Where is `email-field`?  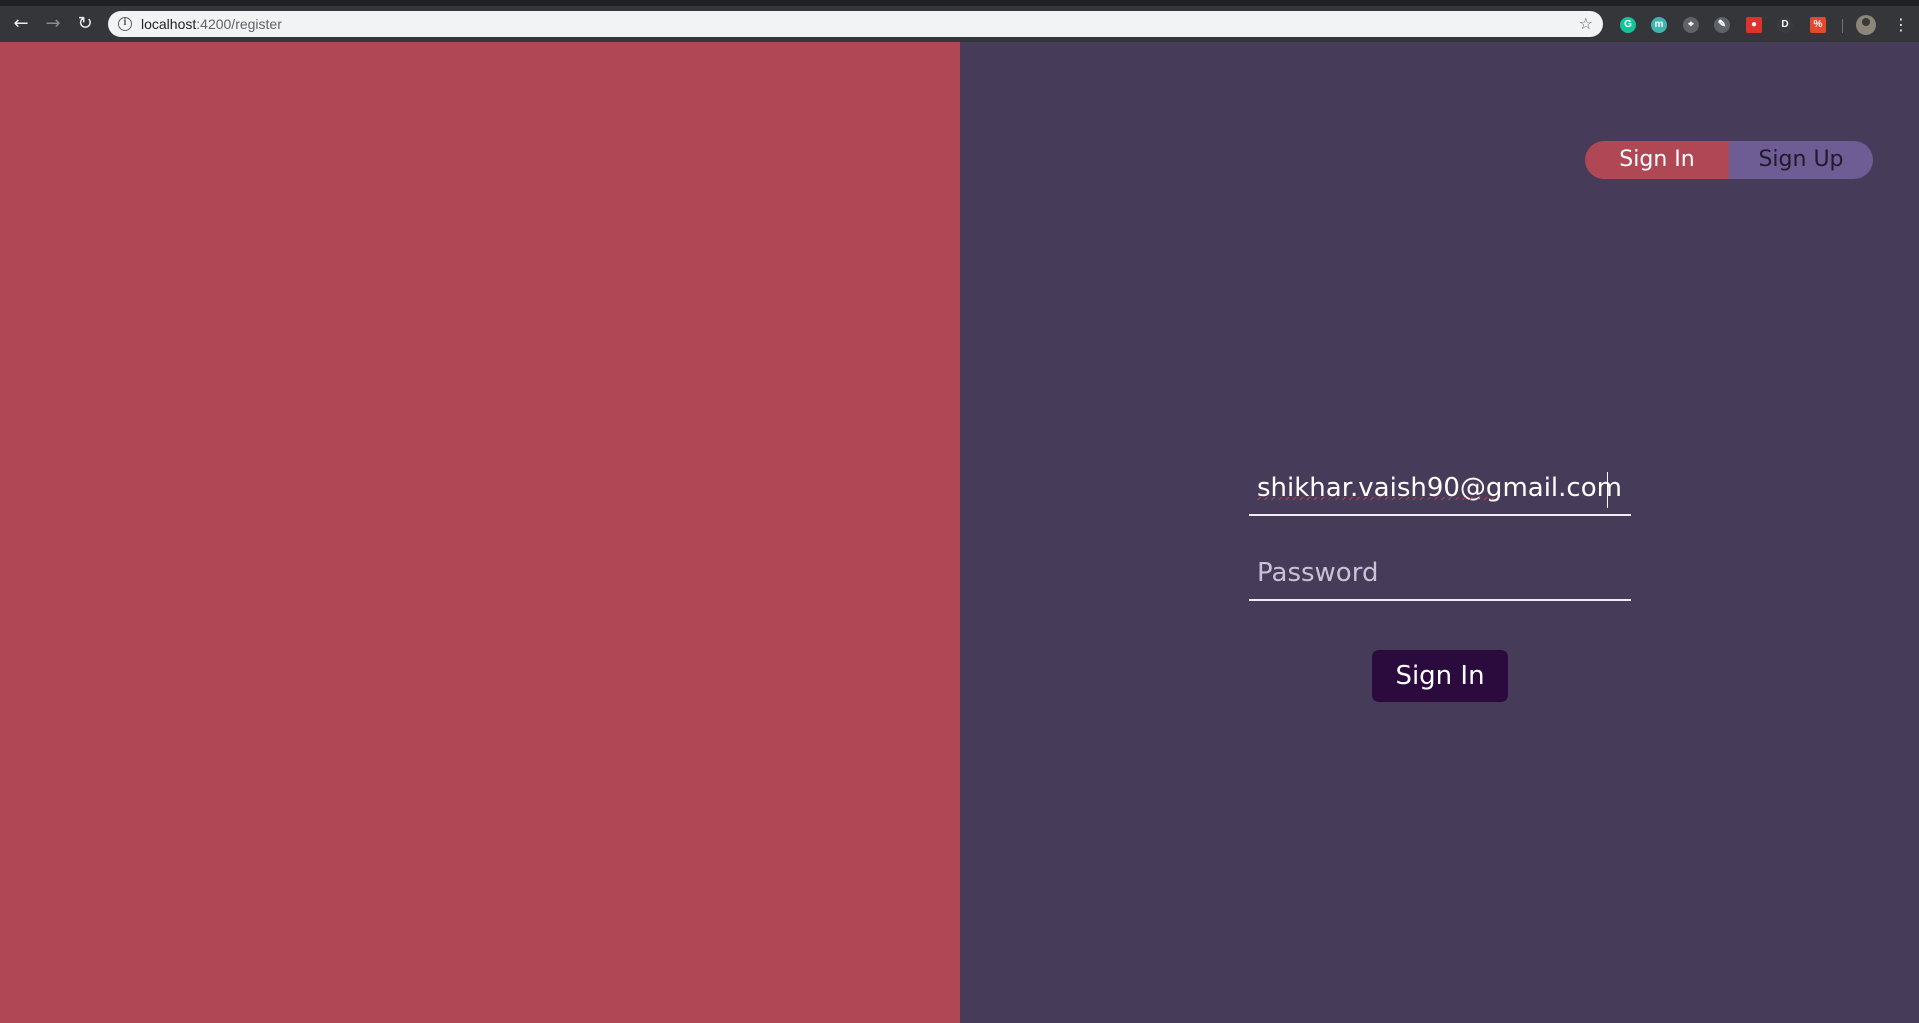 email-field is located at coordinates (1440, 488).